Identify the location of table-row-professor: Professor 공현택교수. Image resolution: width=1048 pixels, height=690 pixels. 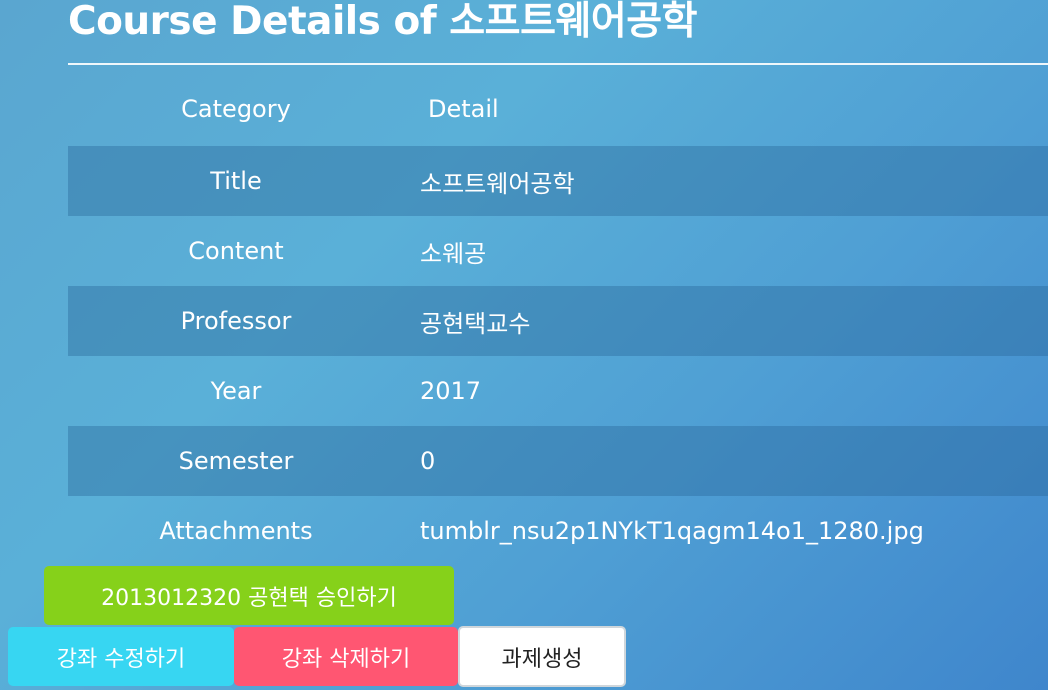
(558, 321).